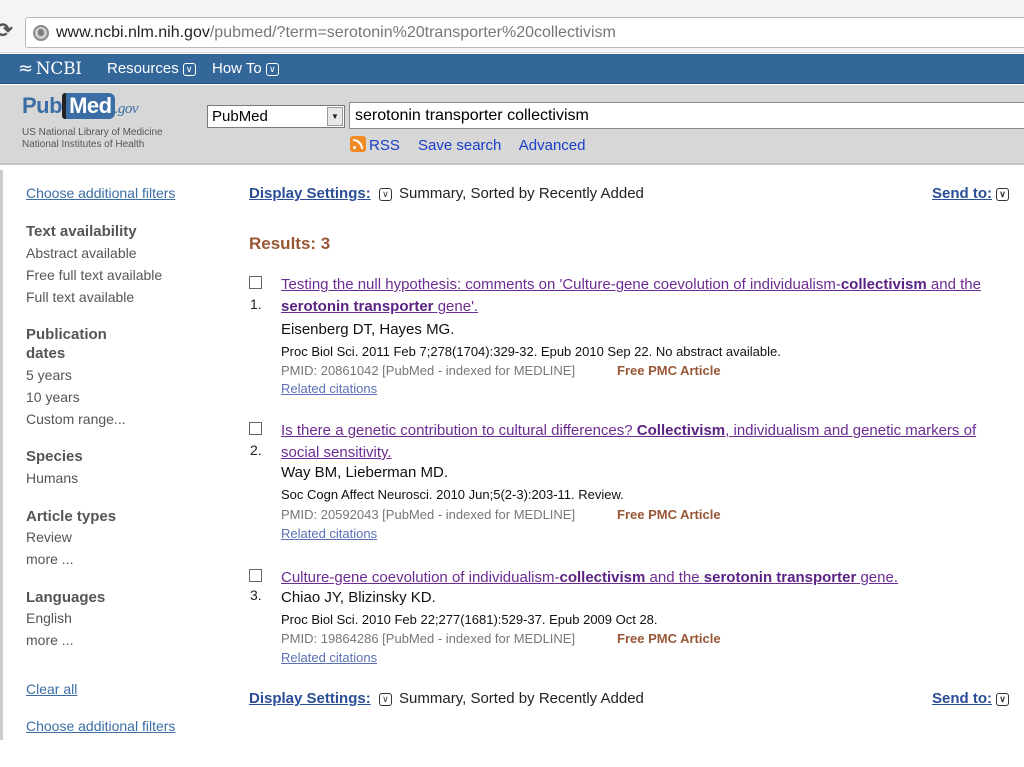 This screenshot has width=1024, height=767. Describe the element at coordinates (54, 456) in the screenshot. I see `filter-heading-species: Species` at that location.